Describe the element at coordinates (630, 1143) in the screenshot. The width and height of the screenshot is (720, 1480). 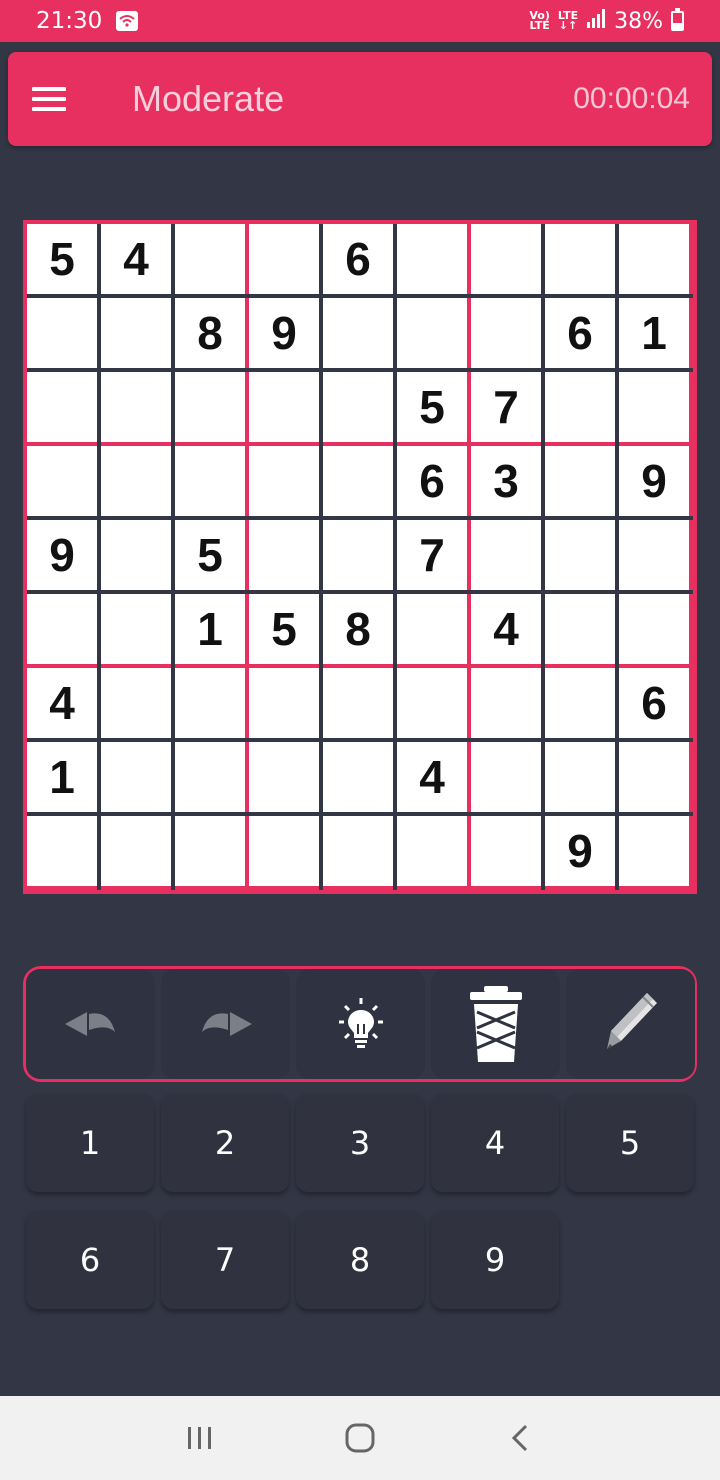
I see `number-button-5: 5` at that location.